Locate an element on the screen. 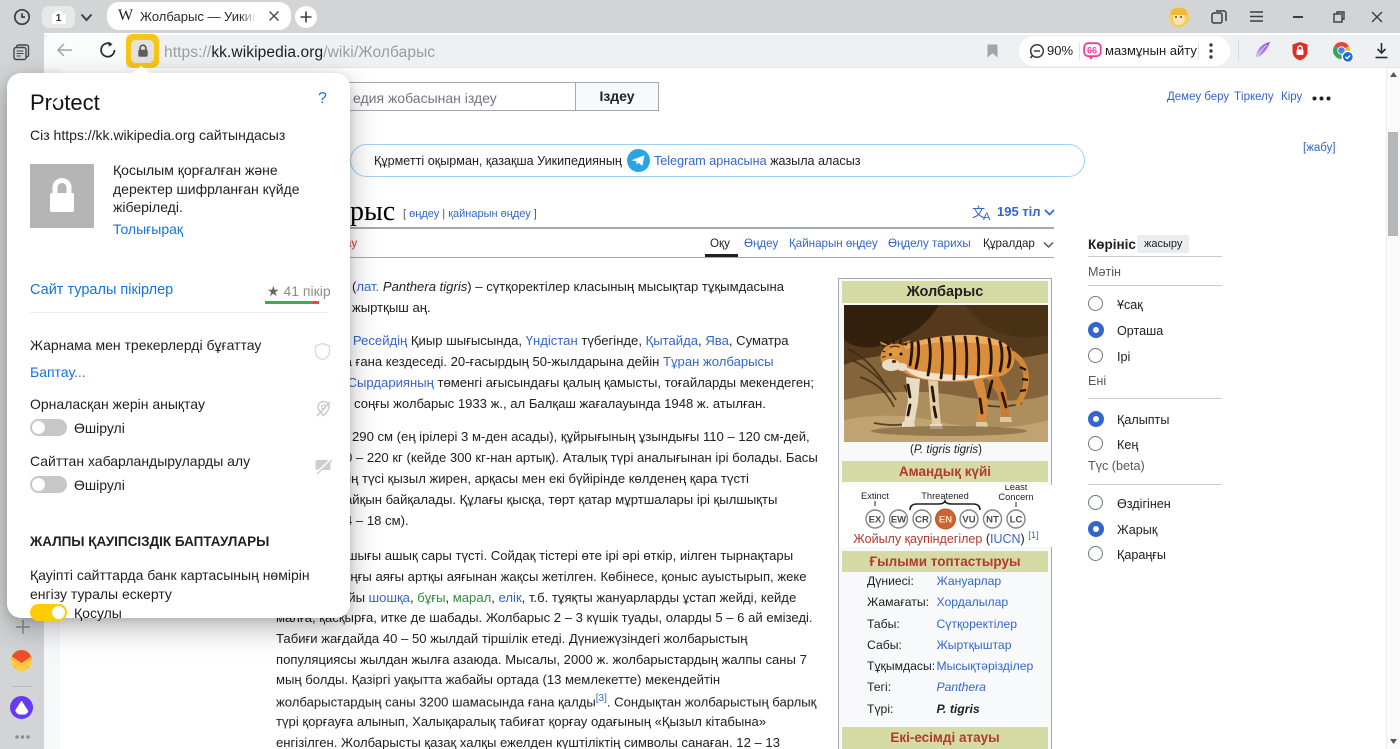  svg-text: NT is located at coordinates (992, 520).